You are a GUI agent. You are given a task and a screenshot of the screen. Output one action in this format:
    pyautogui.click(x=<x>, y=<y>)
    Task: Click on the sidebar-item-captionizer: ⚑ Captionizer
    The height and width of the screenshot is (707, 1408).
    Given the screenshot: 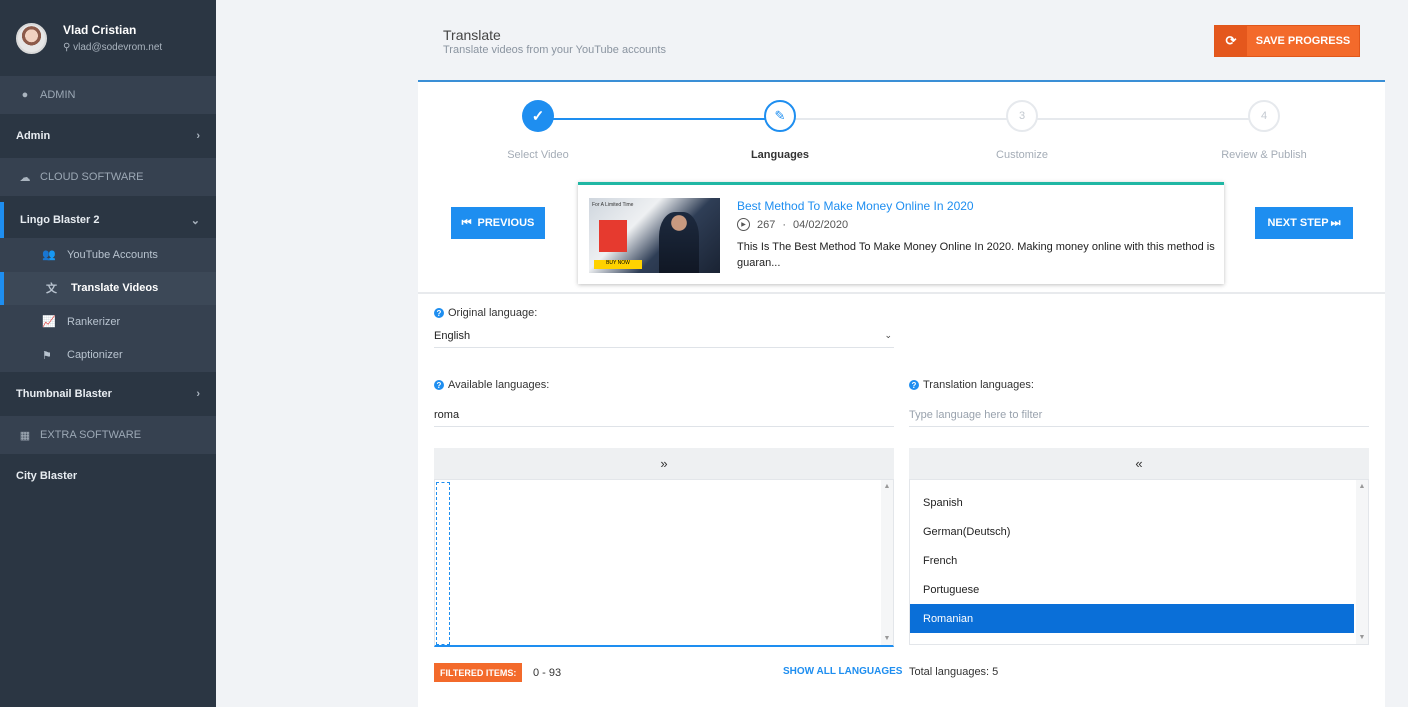 What is the action you would take?
    pyautogui.click(x=108, y=356)
    